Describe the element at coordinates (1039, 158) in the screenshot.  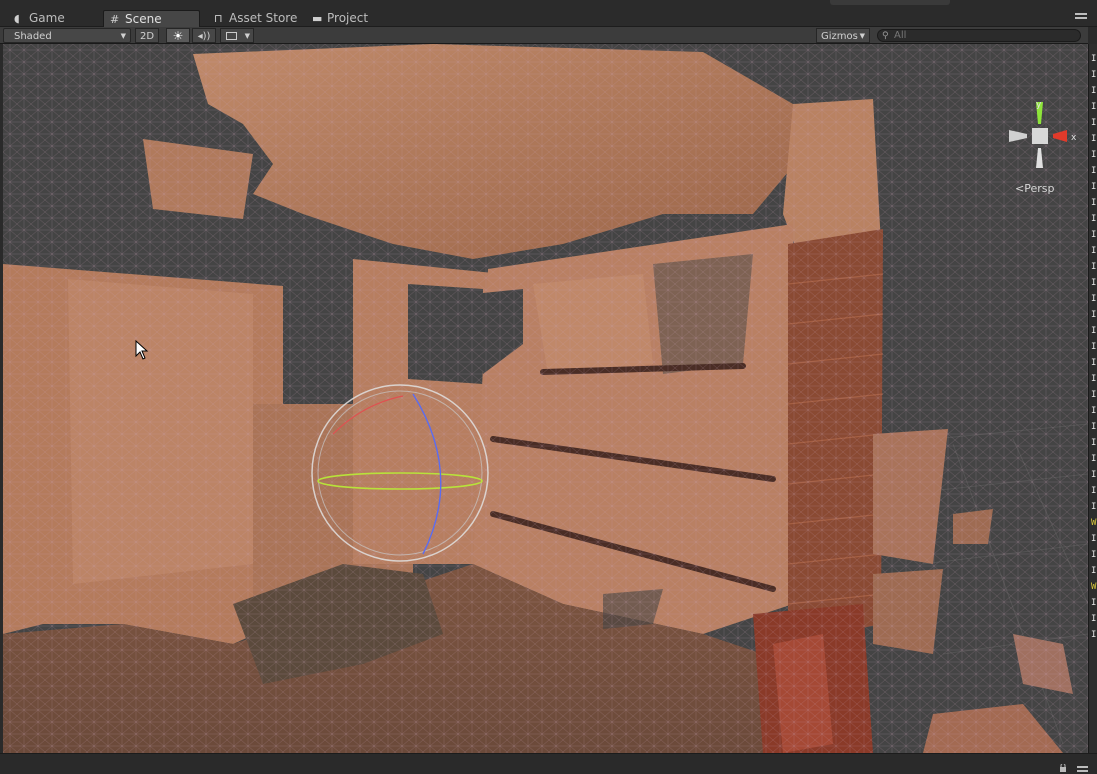
I see `axis-negy-cone-icon` at that location.